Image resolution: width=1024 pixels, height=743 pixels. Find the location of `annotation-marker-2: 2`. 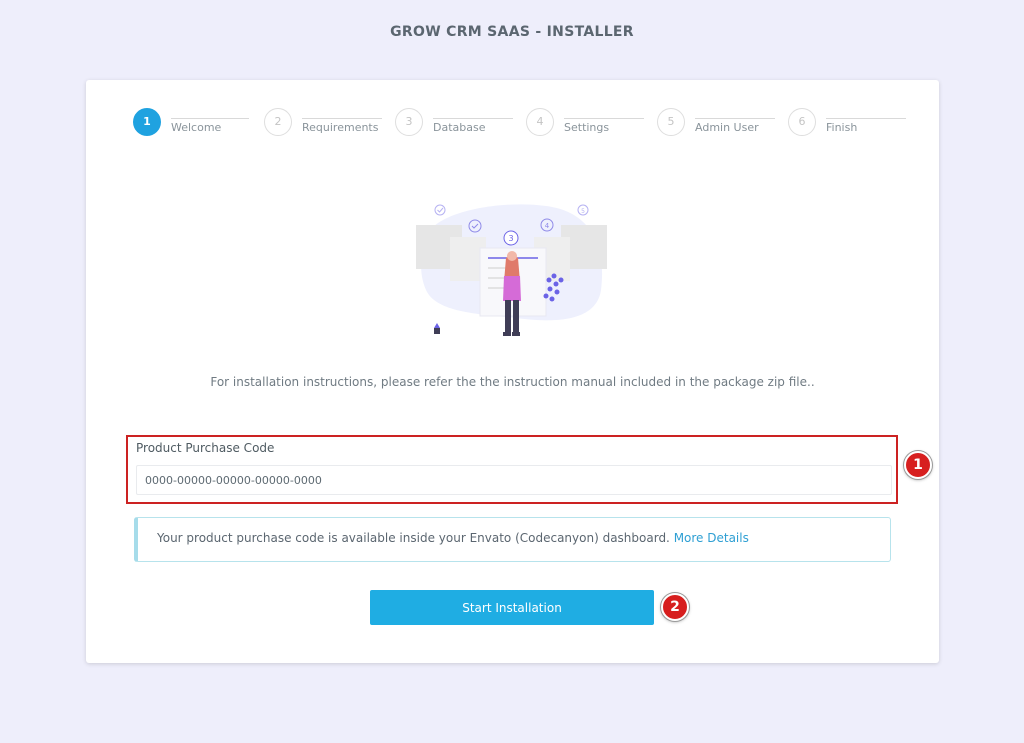

annotation-marker-2: 2 is located at coordinates (675, 607).